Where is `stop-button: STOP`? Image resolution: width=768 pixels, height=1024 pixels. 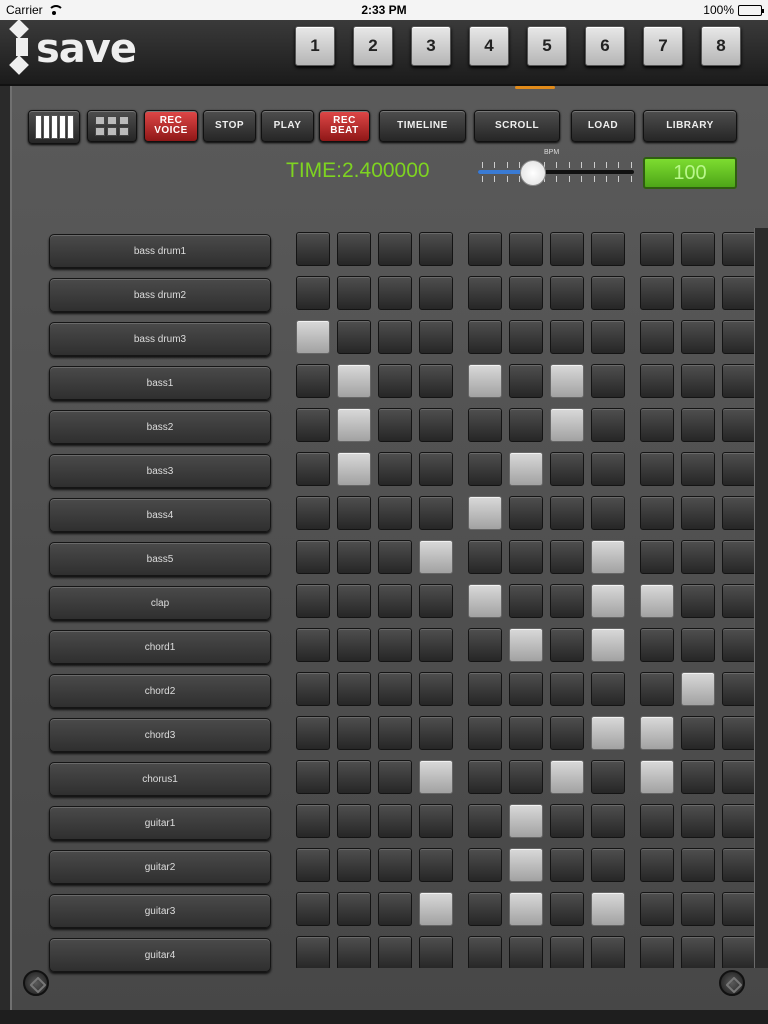
stop-button: STOP is located at coordinates (229, 126).